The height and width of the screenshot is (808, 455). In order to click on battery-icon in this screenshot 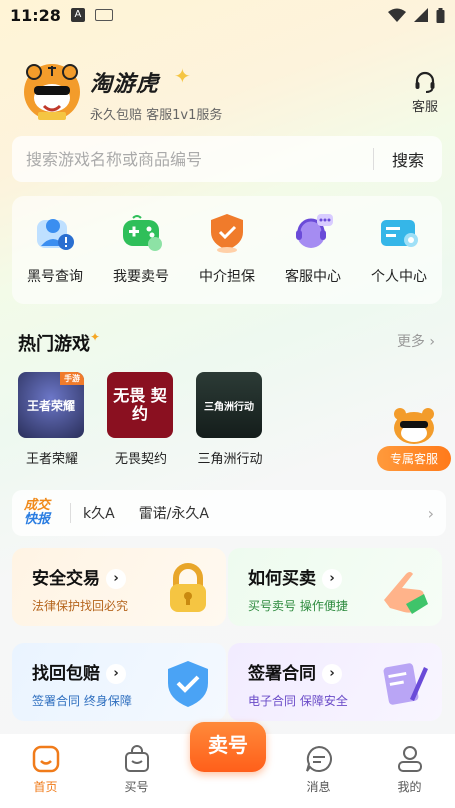, I will do `click(440, 15)`.